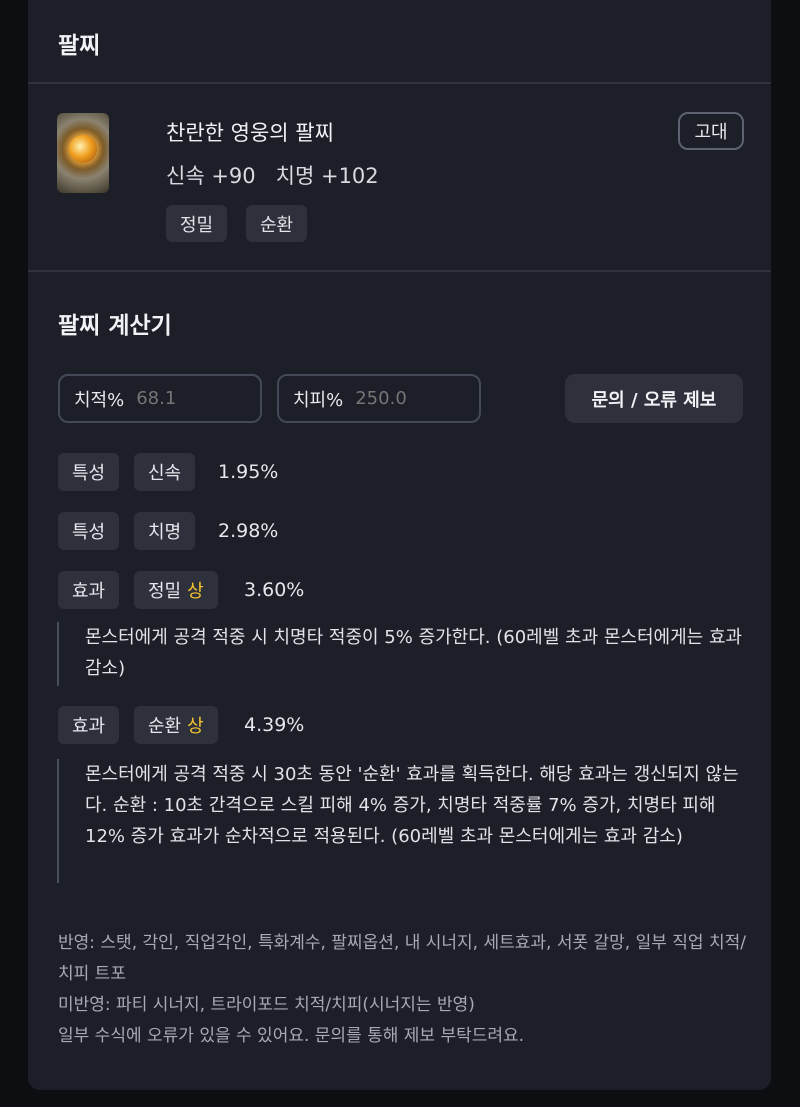 The image size is (800, 1107). I want to click on item-stats: 신속 +90 치명 +102, so click(272, 176).